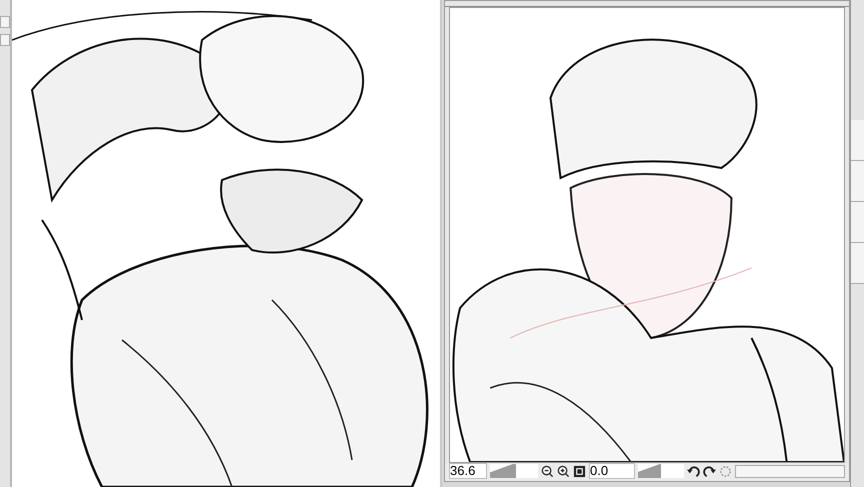 The width and height of the screenshot is (864, 487). I want to click on zoom-out-icon, so click(547, 471).